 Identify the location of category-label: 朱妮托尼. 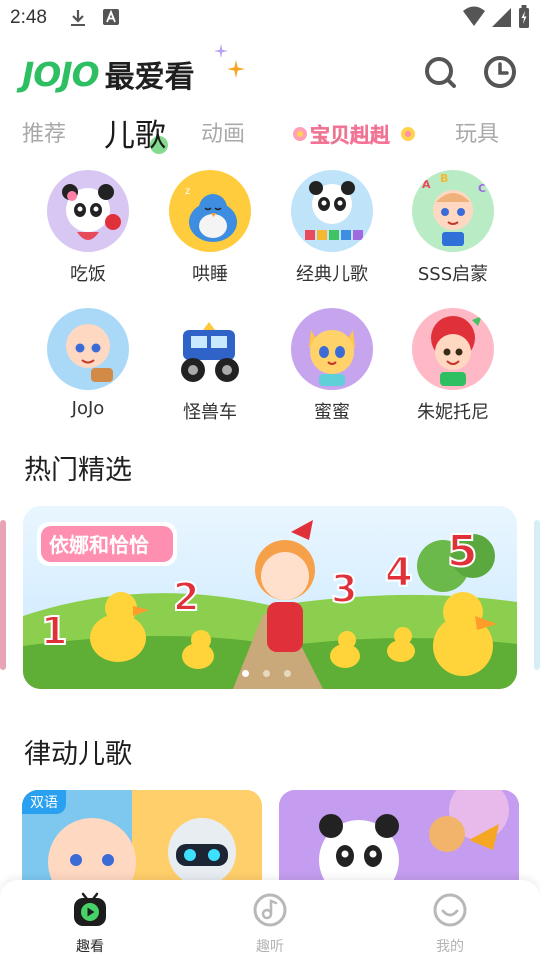
(453, 412).